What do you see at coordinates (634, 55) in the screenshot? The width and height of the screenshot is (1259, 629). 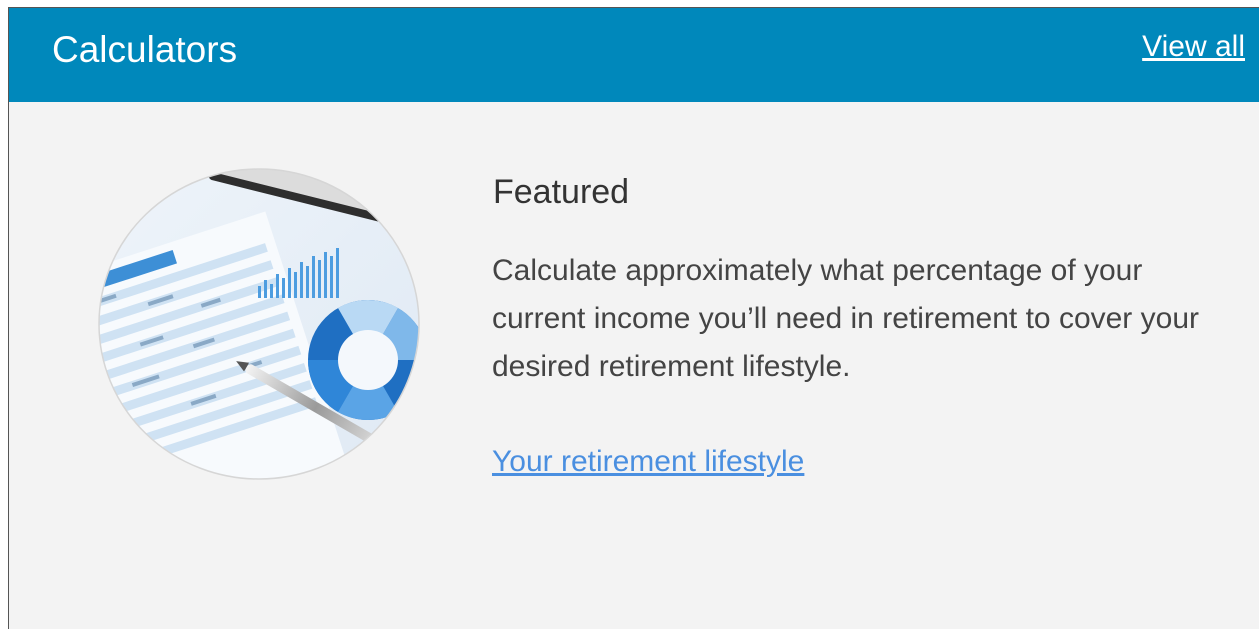 I see `panel-header: Calculators View all` at bounding box center [634, 55].